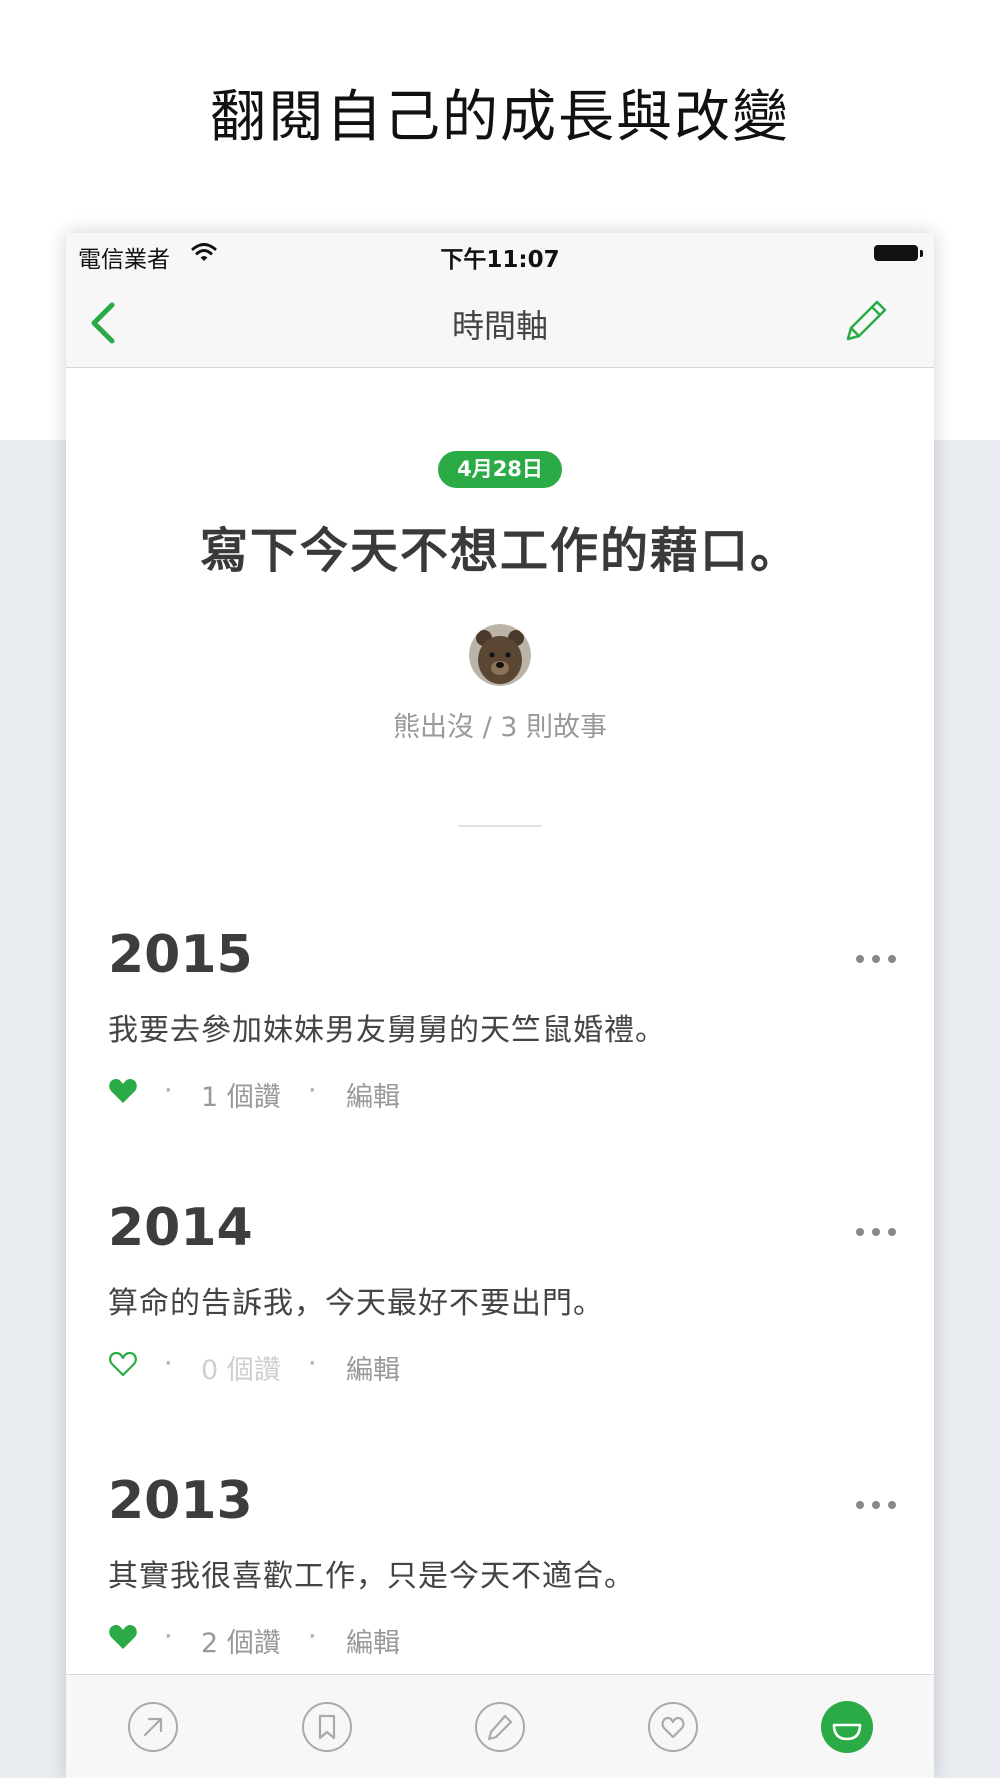 The height and width of the screenshot is (1778, 1000). Describe the element at coordinates (500, 469) in the screenshot. I see `date-badge: 4月28日` at that location.